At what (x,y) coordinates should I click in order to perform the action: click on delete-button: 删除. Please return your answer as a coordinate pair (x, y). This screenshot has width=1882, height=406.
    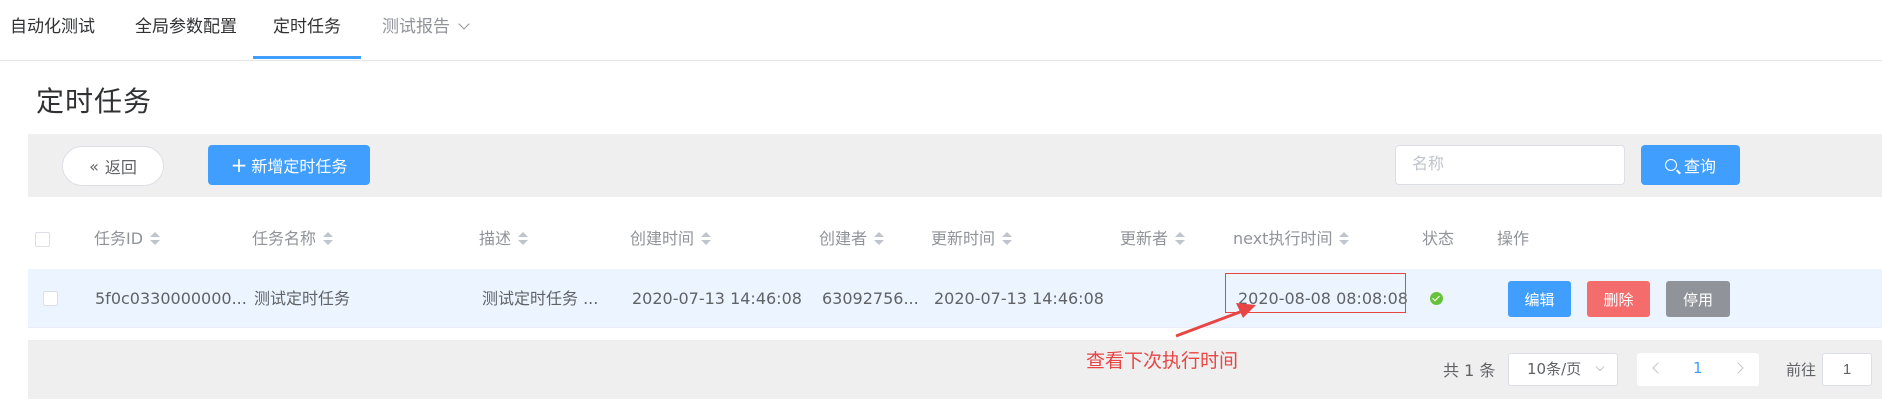
    Looking at the image, I should click on (1618, 299).